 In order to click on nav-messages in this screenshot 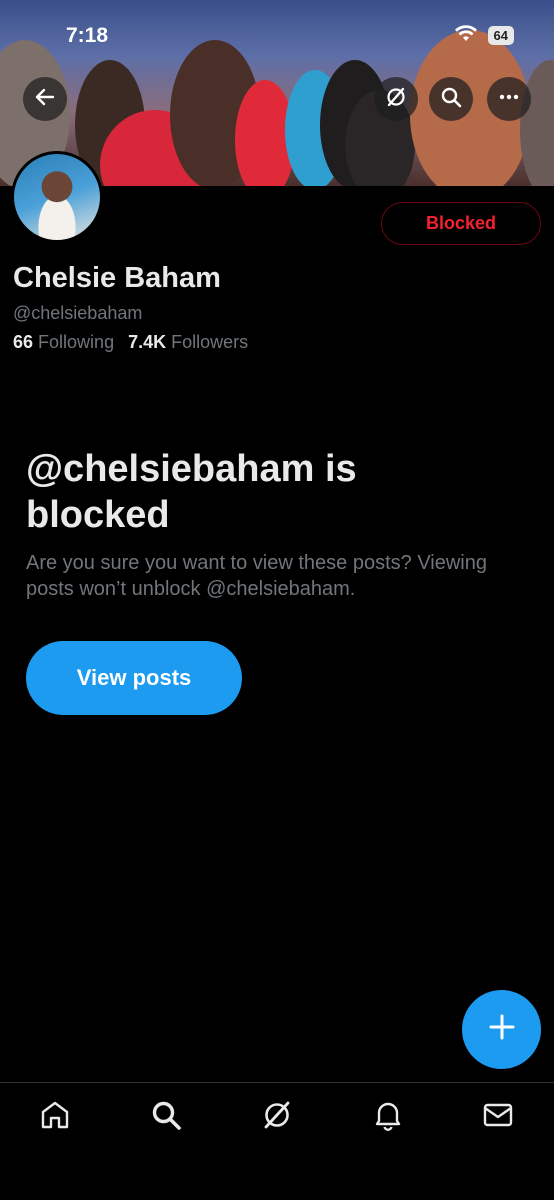, I will do `click(498, 1117)`.